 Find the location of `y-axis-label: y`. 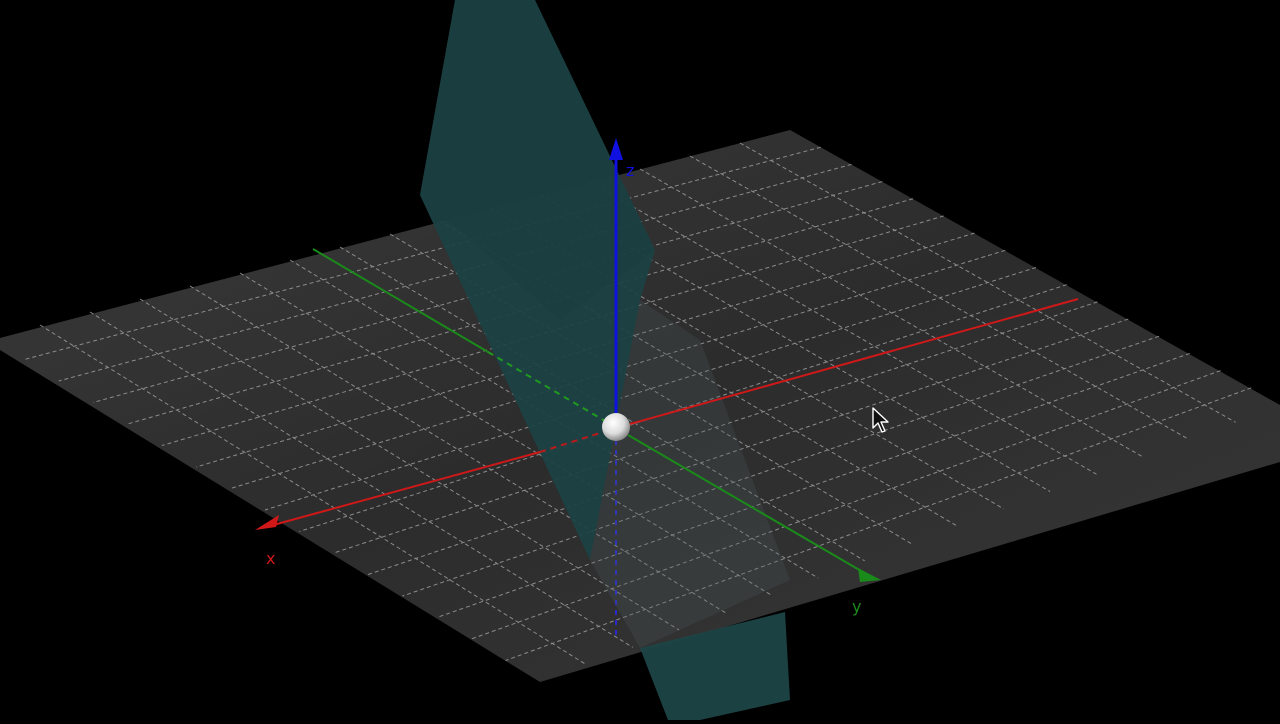

y-axis-label: y is located at coordinates (856, 606).